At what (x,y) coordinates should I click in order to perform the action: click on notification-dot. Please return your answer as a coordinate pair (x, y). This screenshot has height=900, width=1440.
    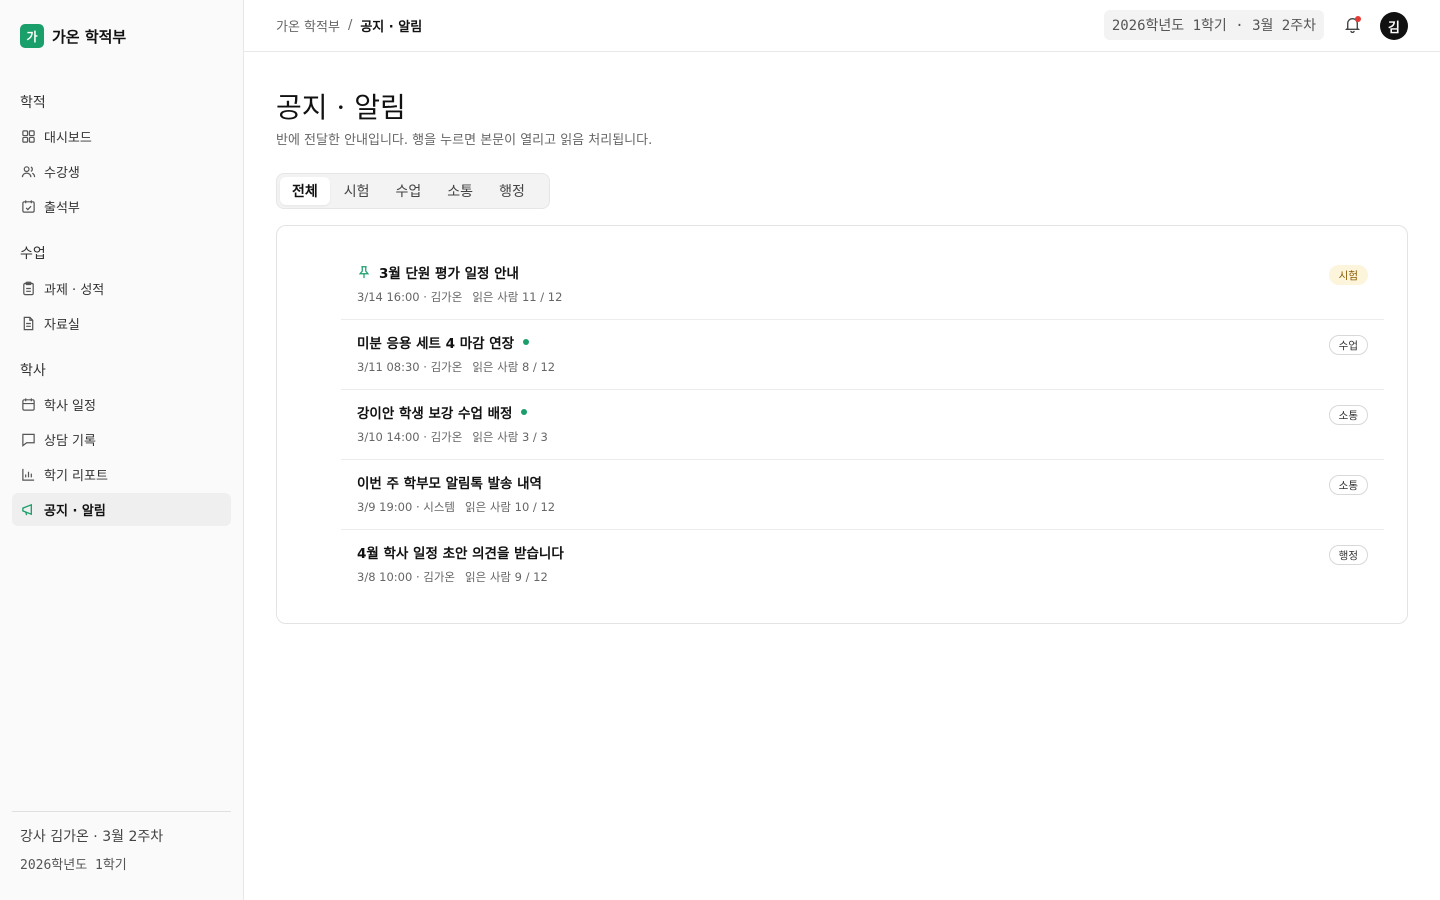
    Looking at the image, I should click on (1358, 19).